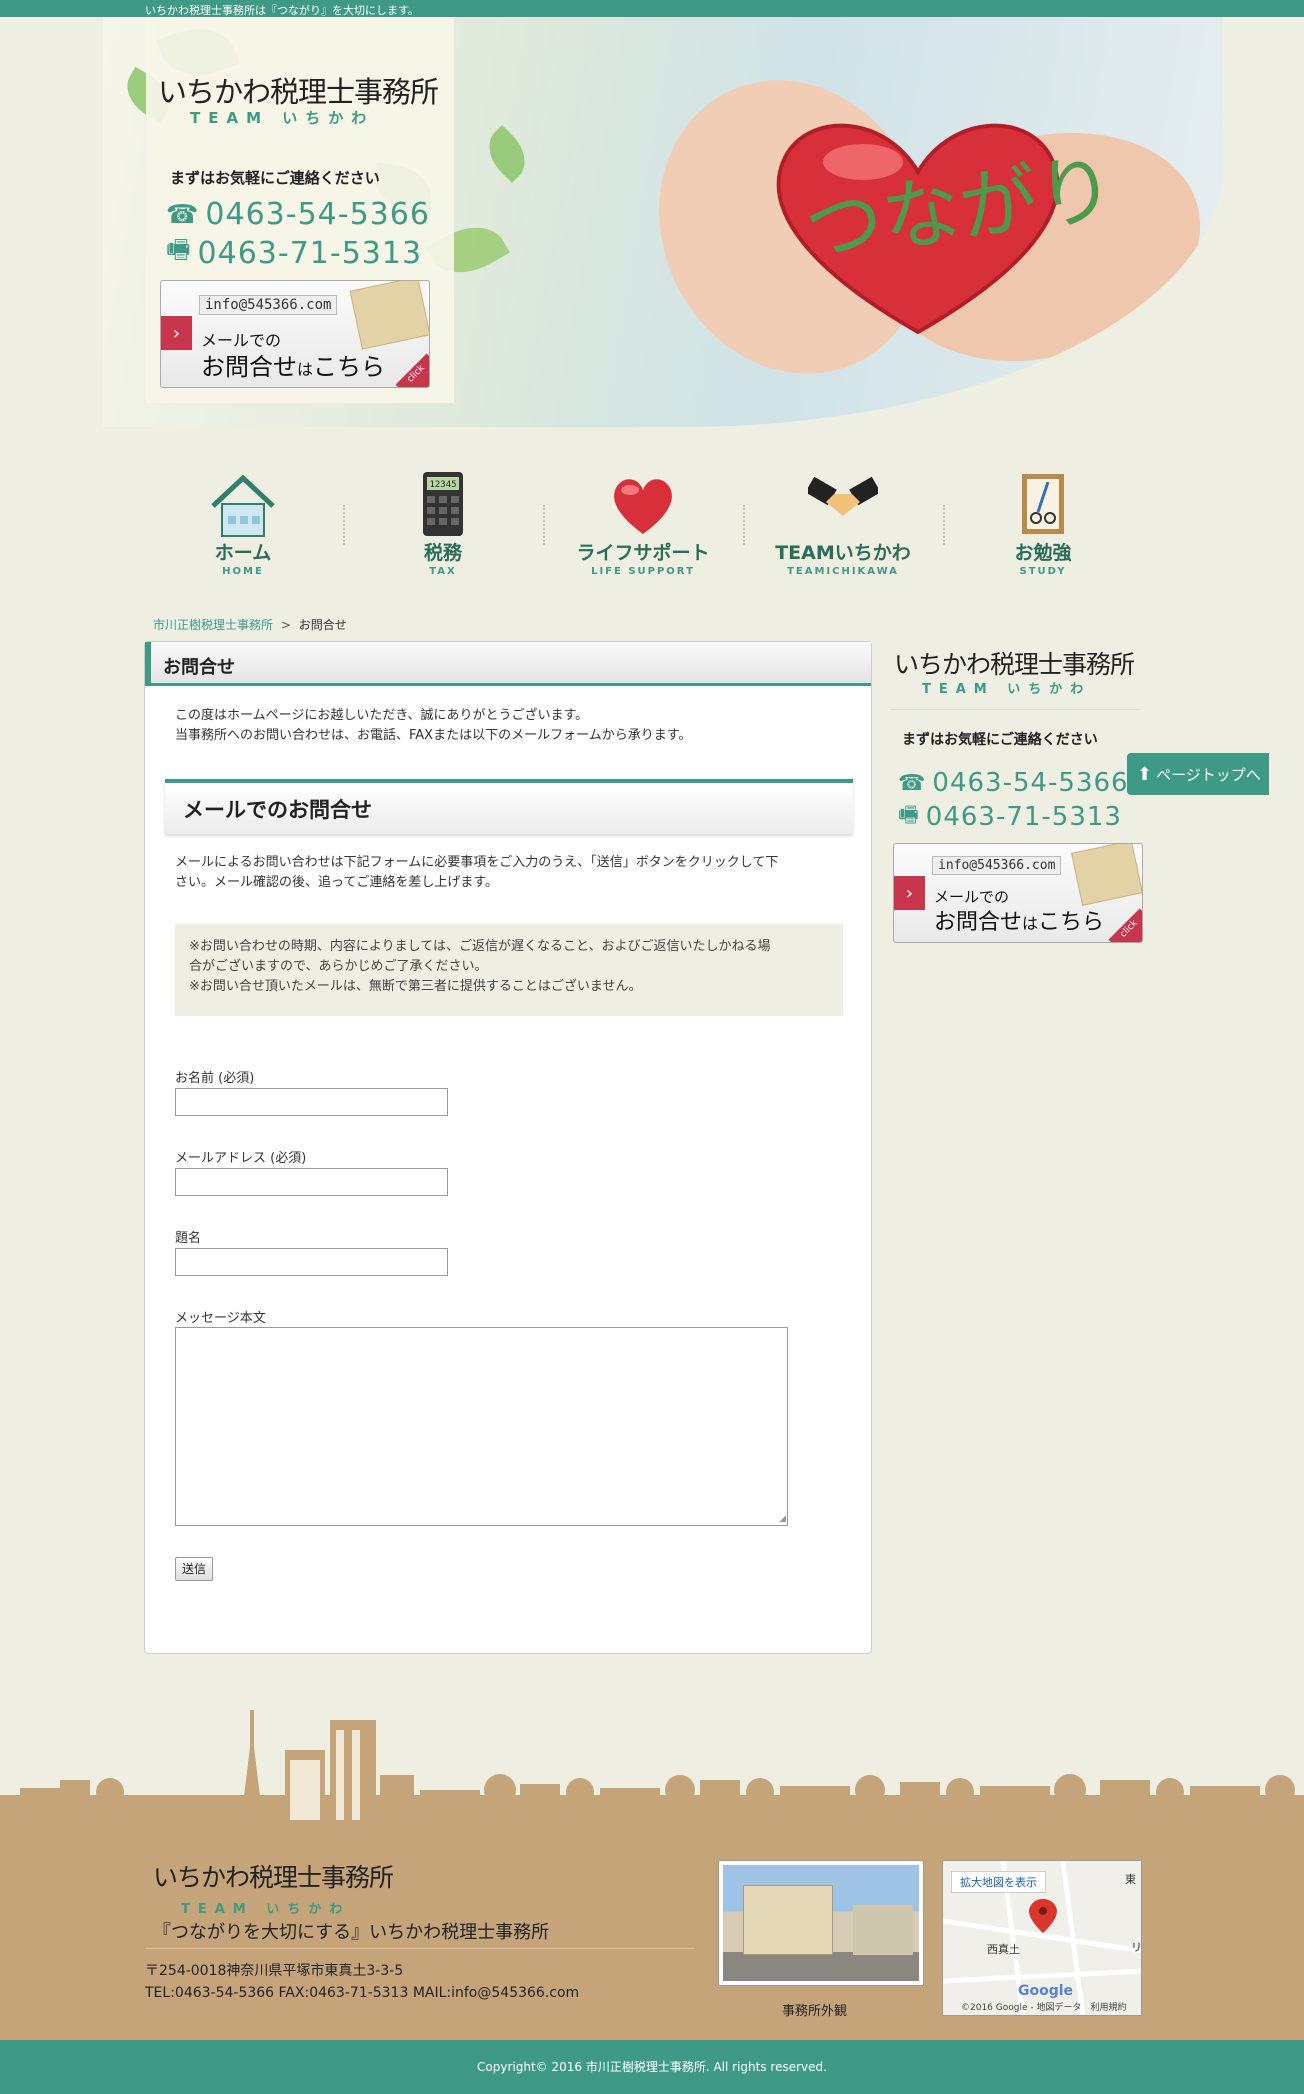 Image resolution: width=1304 pixels, height=2094 pixels. I want to click on site-logo-subtitle: TEAM いちかわ, so click(282, 118).